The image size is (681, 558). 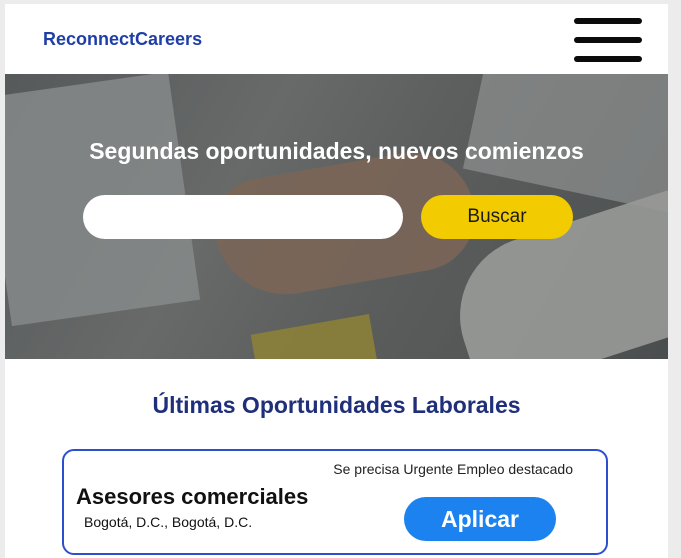 I want to click on top-navigation-bar: ReconnectCareers, so click(x=336, y=39).